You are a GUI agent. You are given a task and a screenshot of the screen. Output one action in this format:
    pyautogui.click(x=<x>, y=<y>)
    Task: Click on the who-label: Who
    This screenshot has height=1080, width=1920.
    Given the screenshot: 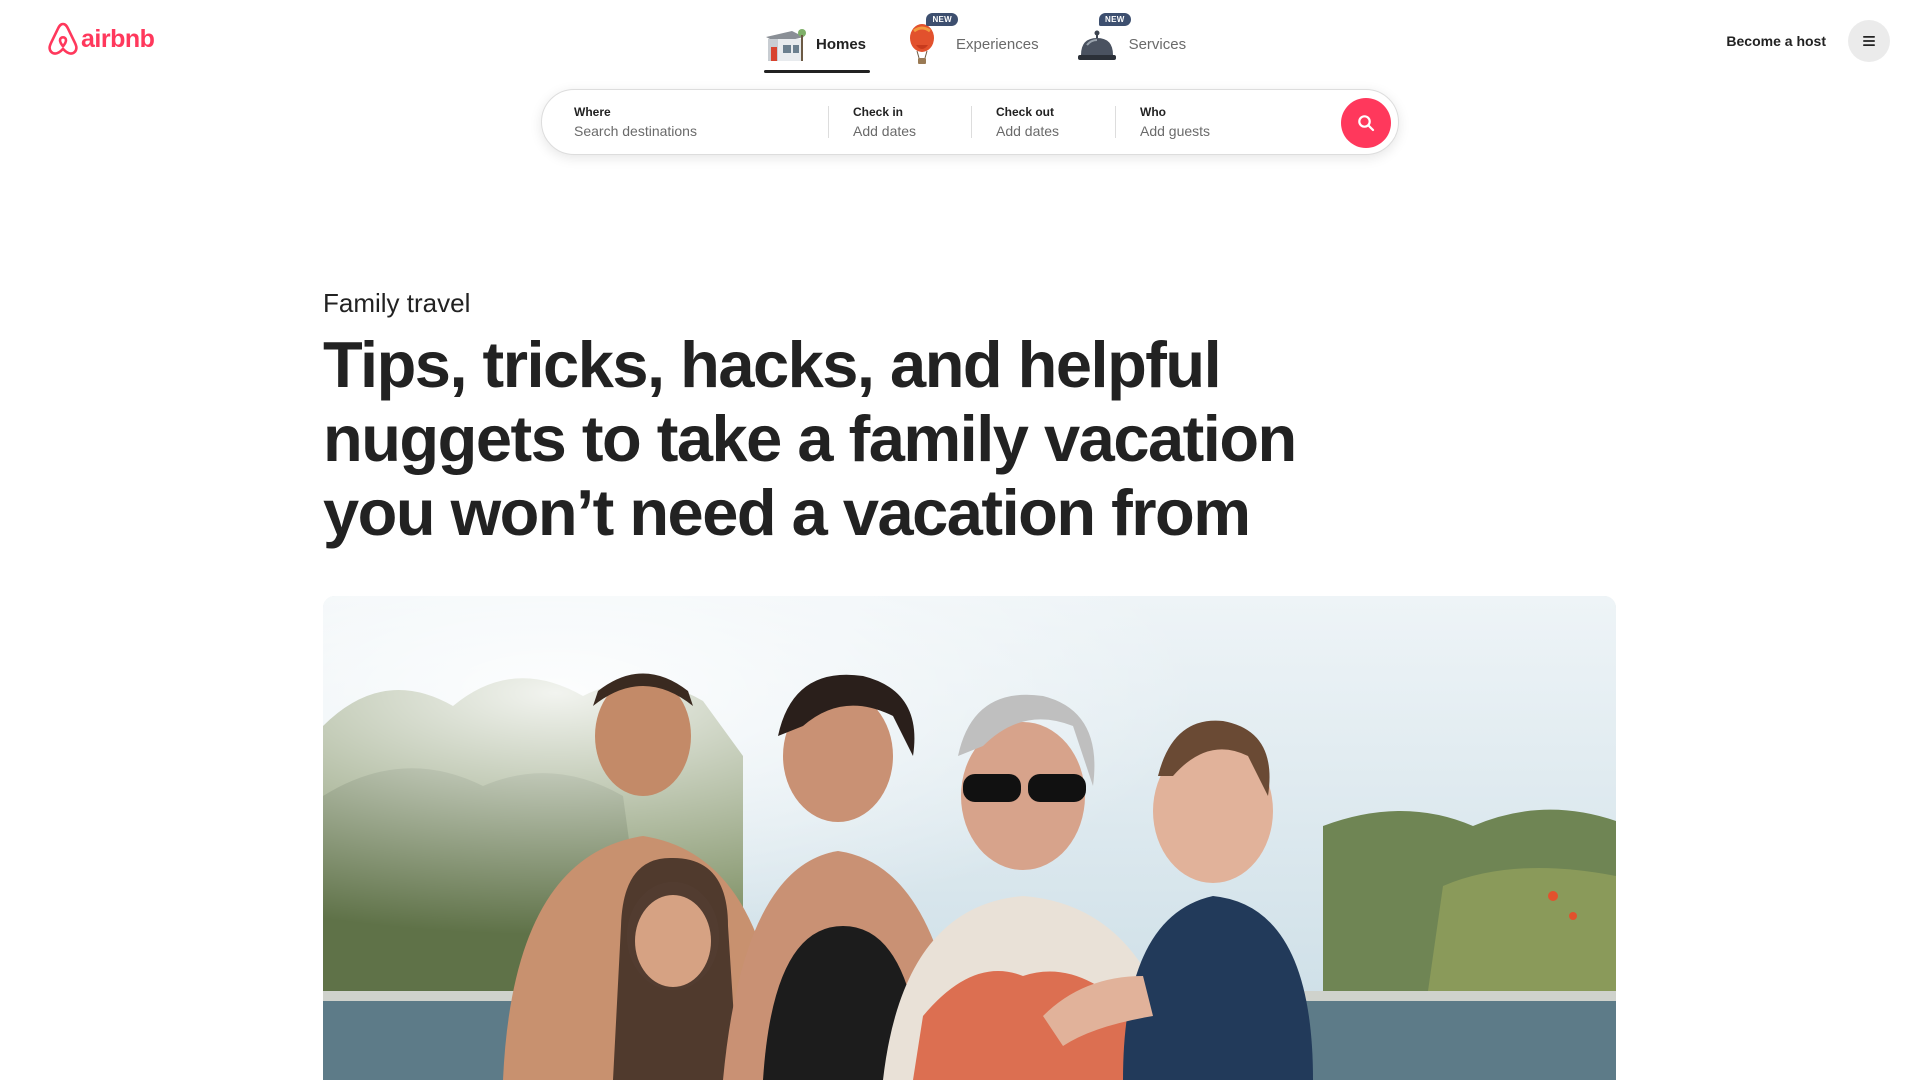 What is the action you would take?
    pyautogui.click(x=1153, y=112)
    